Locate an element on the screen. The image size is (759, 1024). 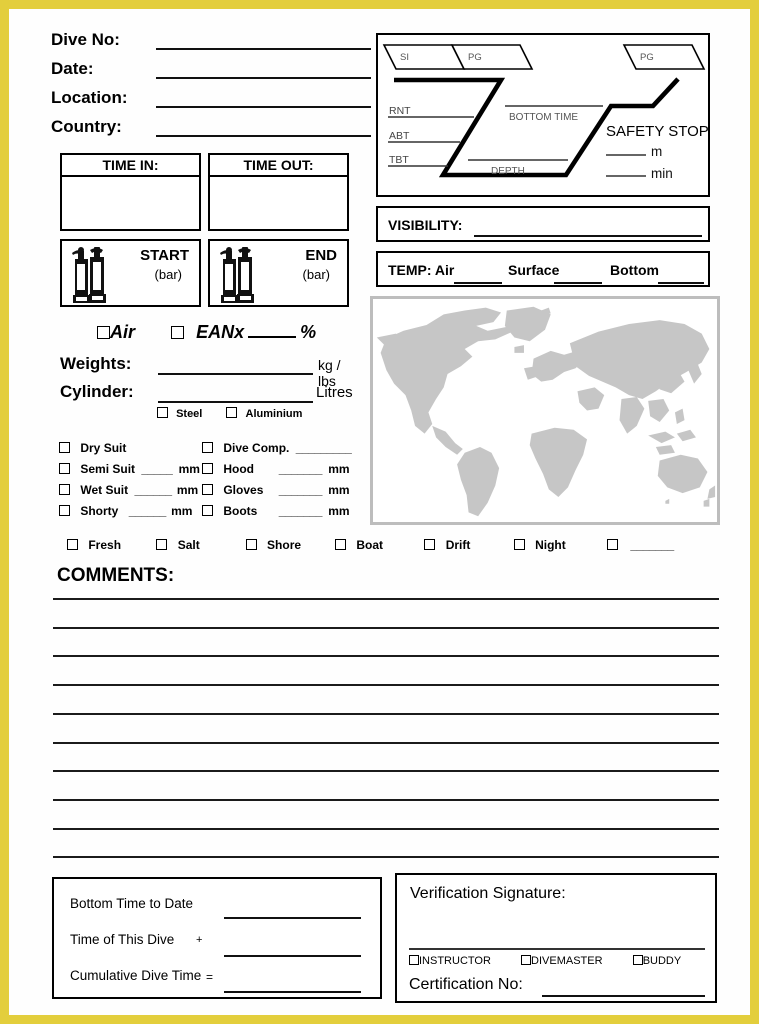
field-location: Location: is located at coordinates (211, 99).